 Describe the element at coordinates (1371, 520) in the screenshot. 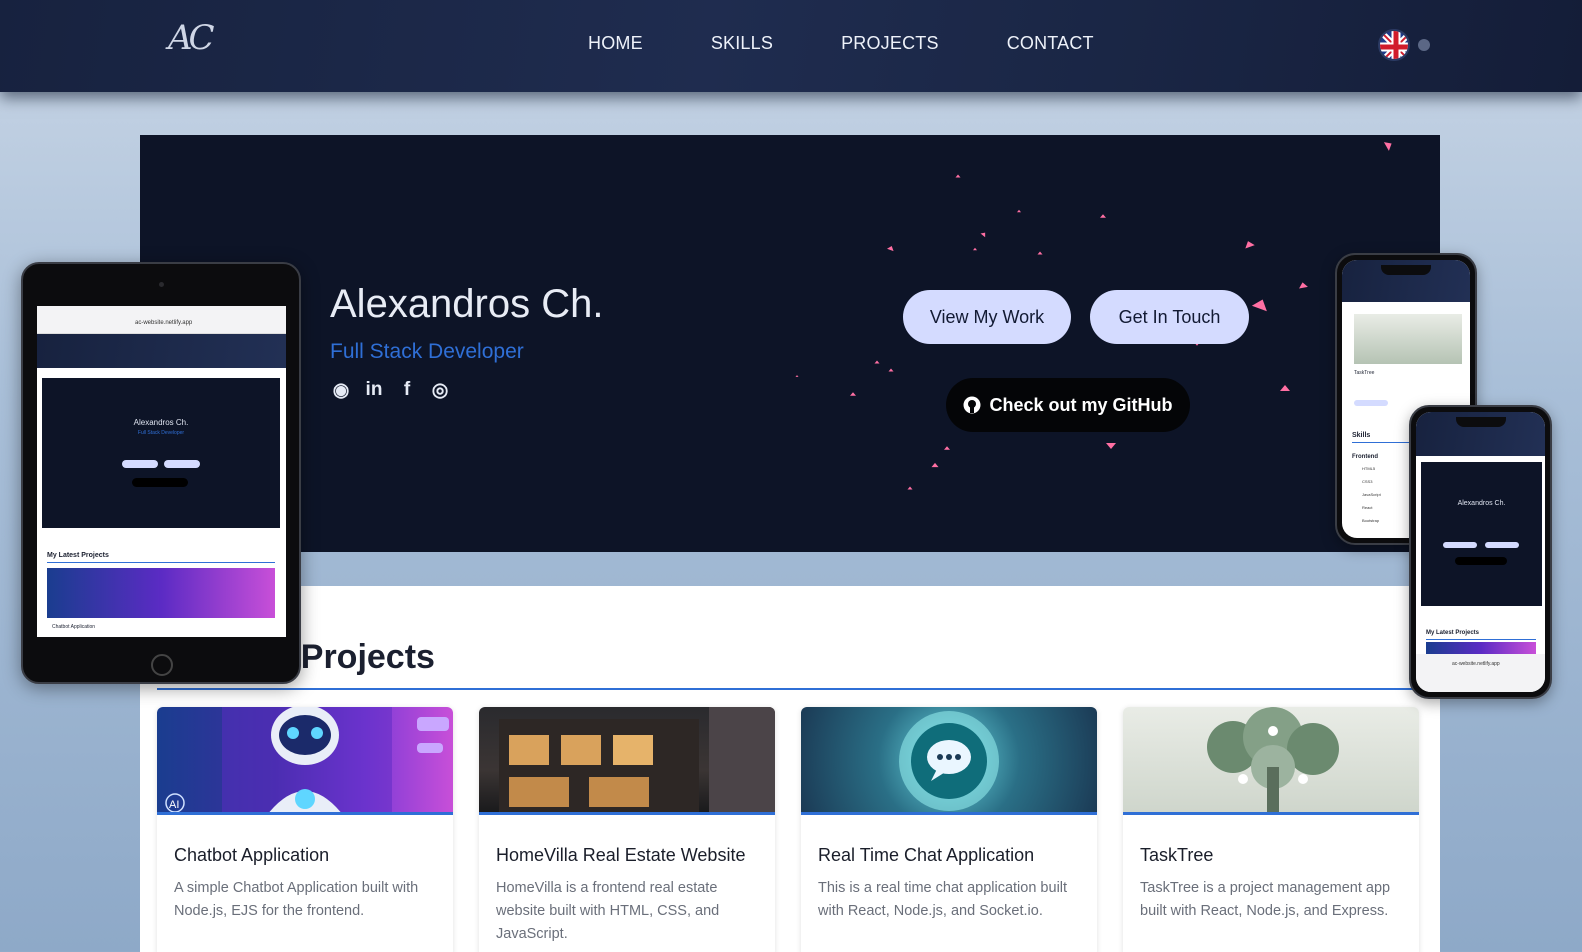

I see `phone1-skill: Bootstrap` at that location.